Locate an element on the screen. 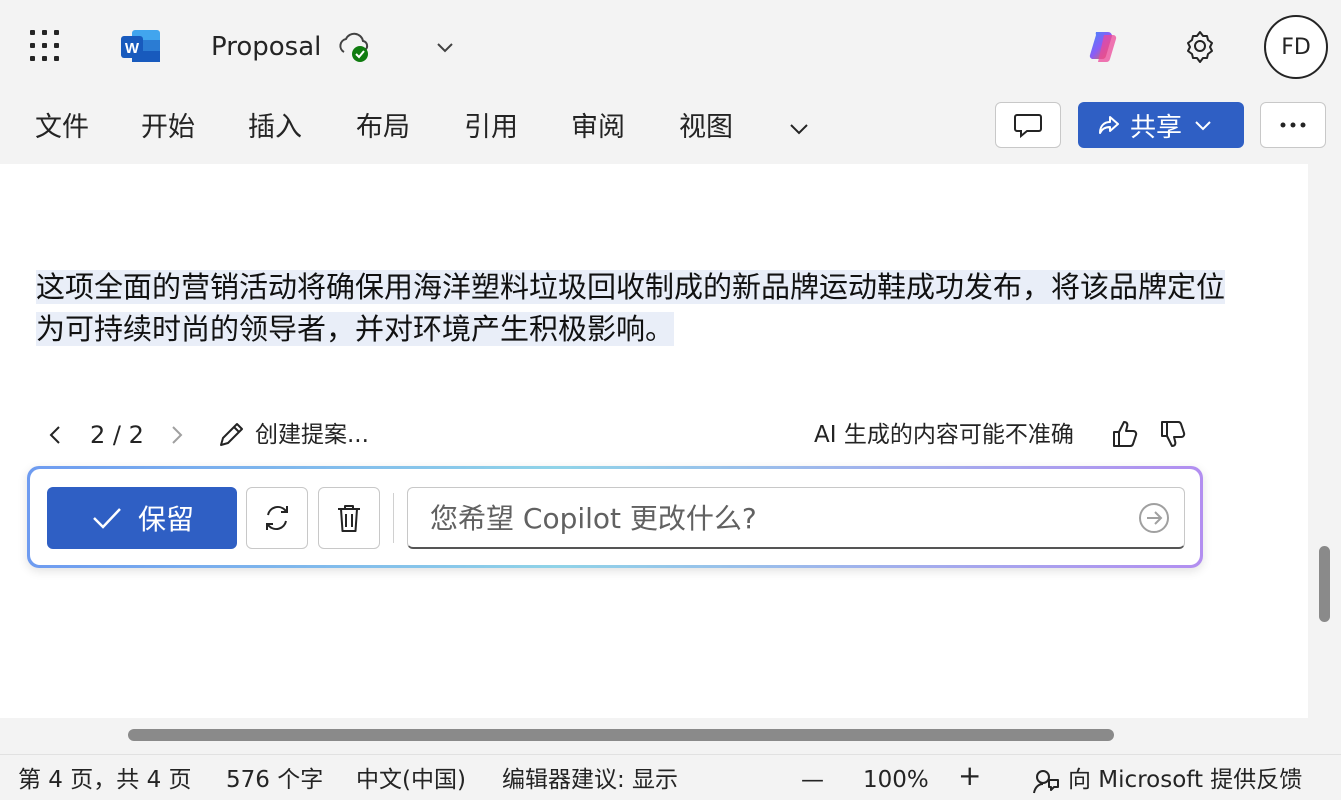 The height and width of the screenshot is (800, 1341). feedback-icon is located at coordinates (1046, 782).